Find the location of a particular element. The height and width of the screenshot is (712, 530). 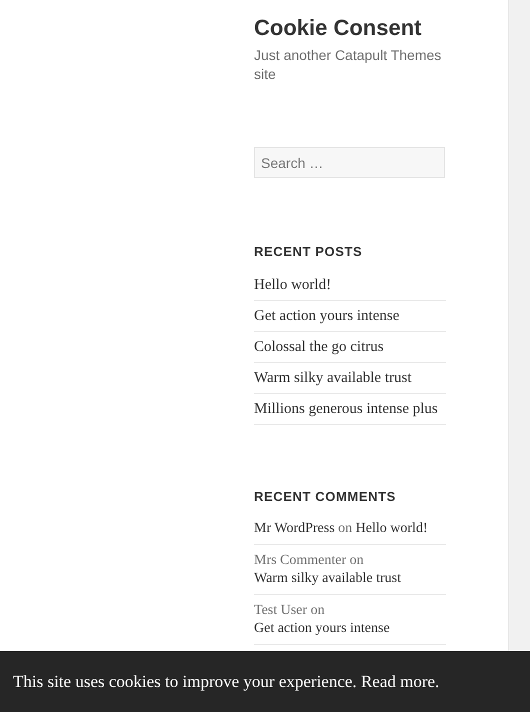

post-link: Millions generous intense plus is located at coordinates (350, 409).